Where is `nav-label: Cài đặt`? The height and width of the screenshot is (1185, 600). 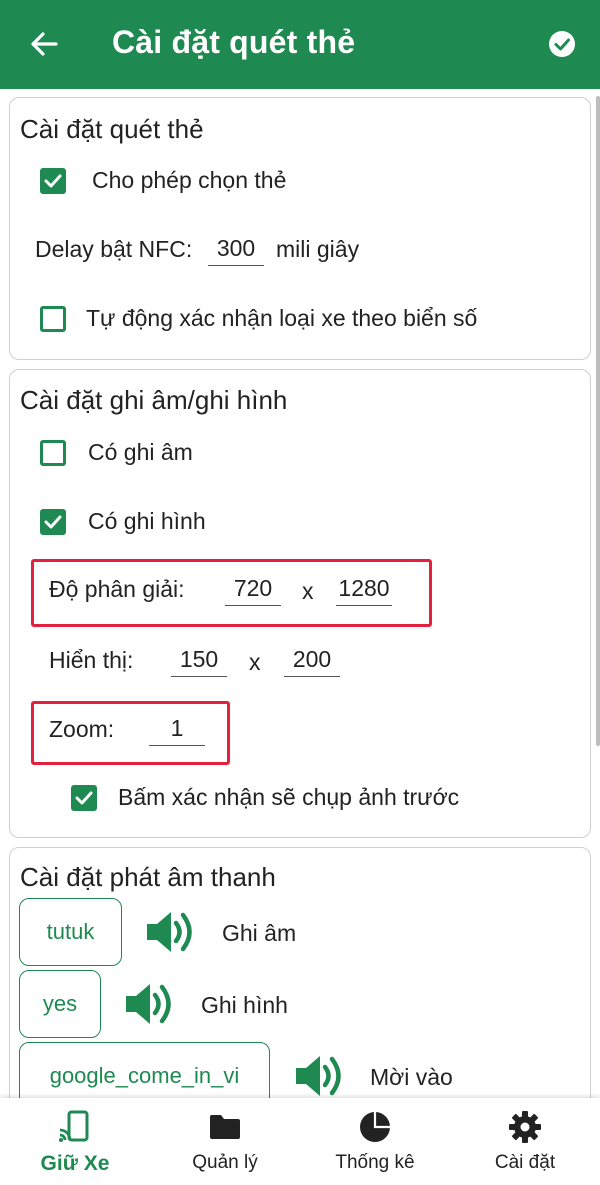 nav-label: Cài đặt is located at coordinates (525, 1162).